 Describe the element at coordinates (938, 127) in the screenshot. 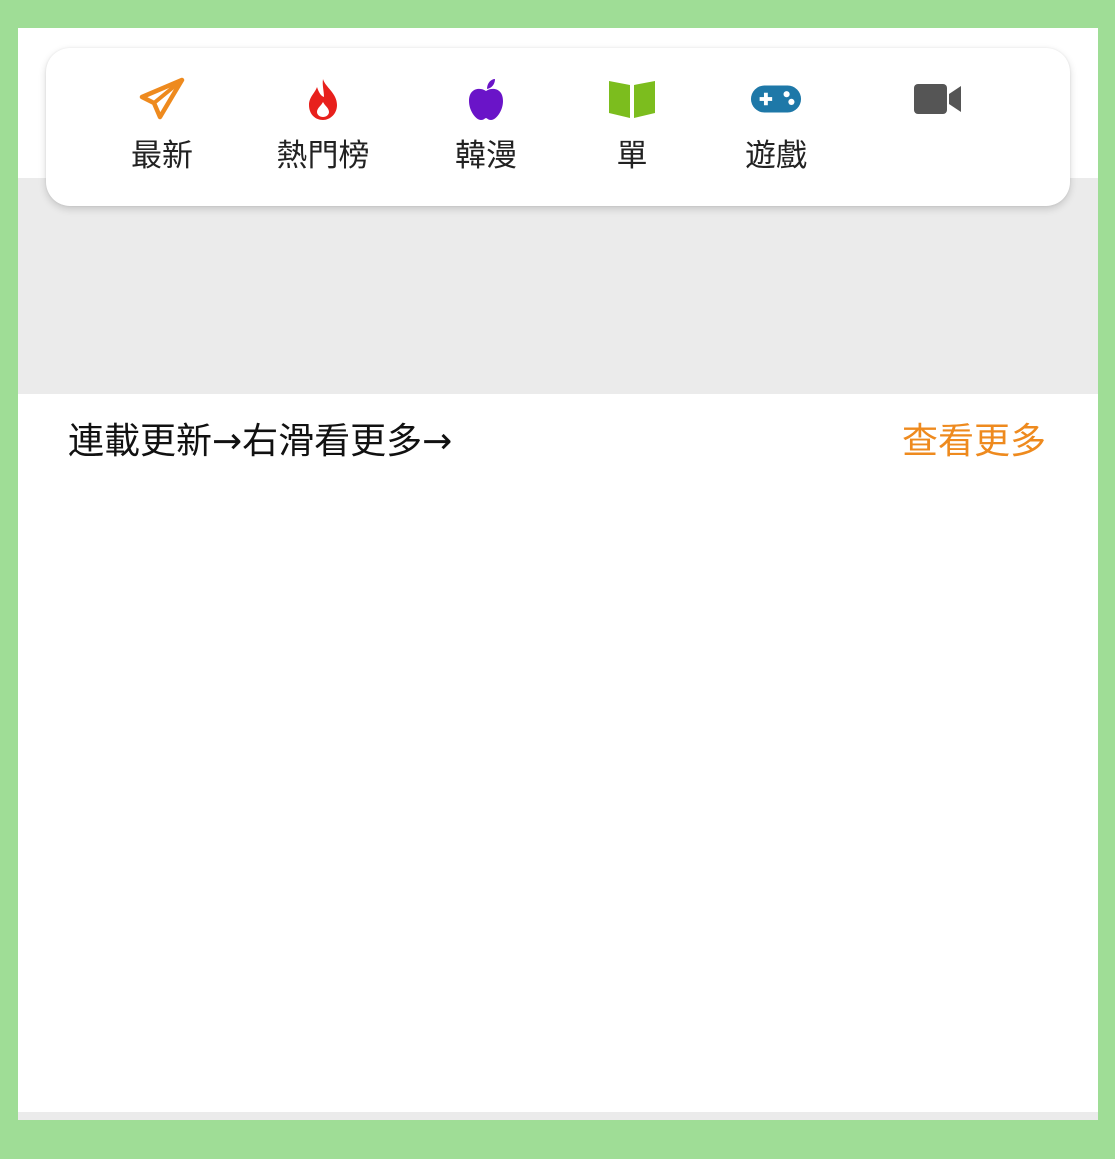

I see `nav-item-video` at that location.